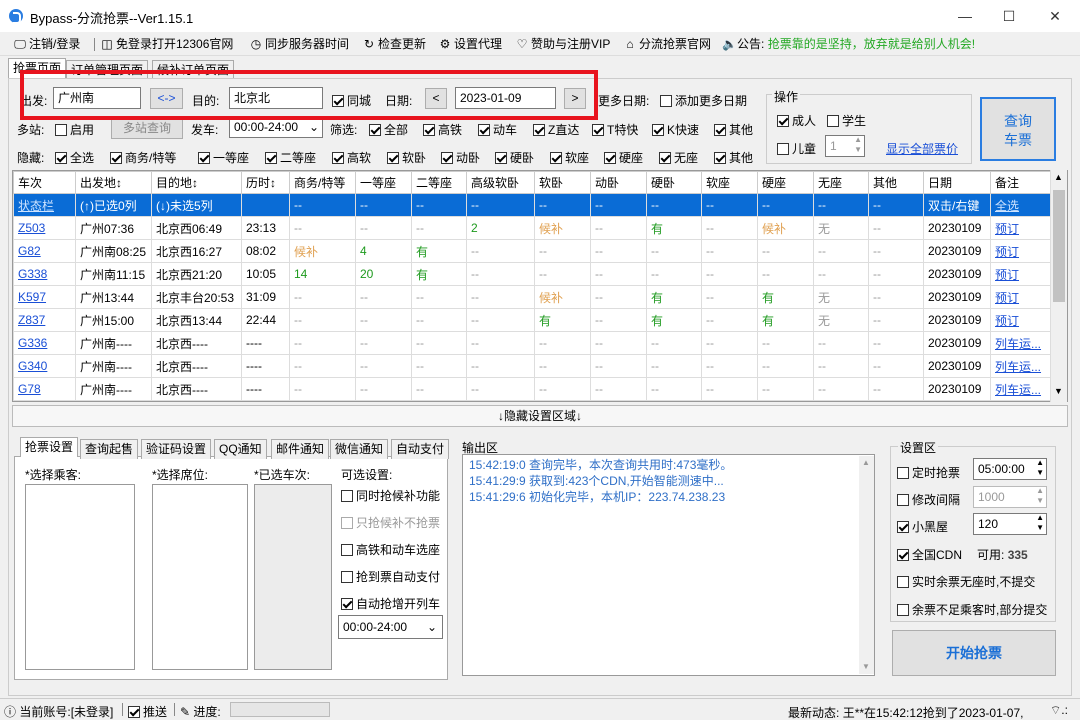  Describe the element at coordinates (351, 157) in the screenshot. I see `hide-deluxe-soft-checkbox: 高软` at that location.